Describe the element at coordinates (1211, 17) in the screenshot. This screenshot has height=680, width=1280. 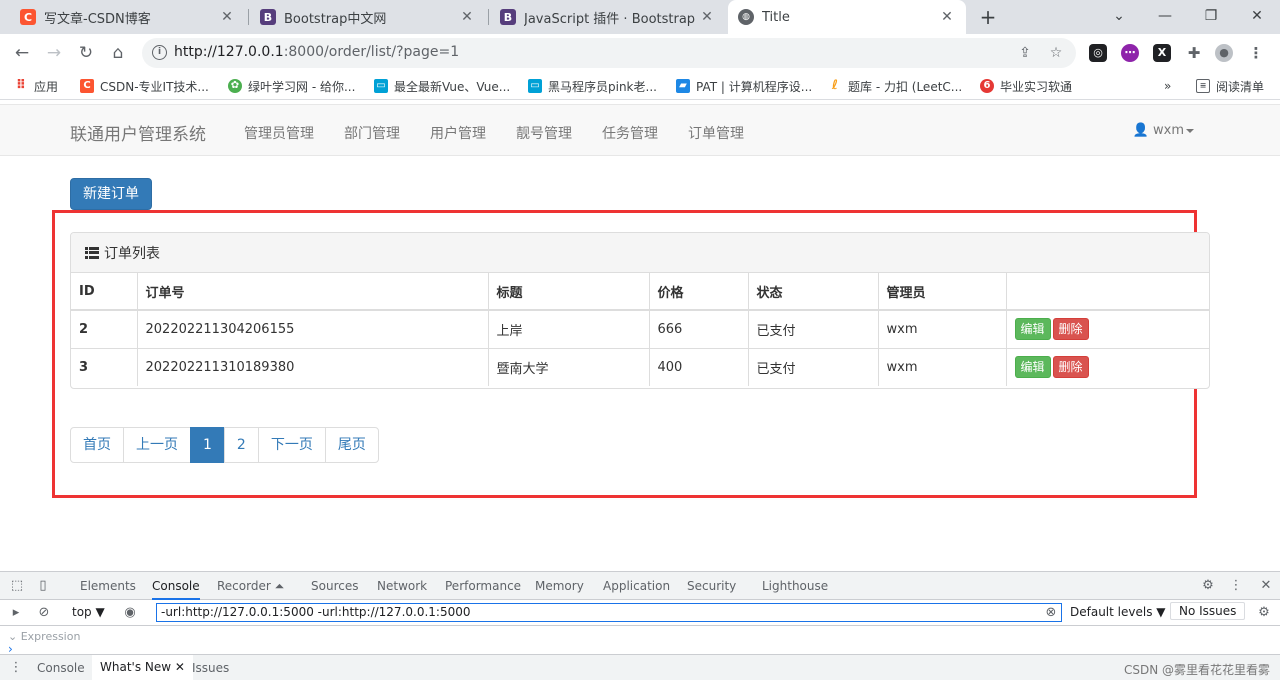
I see `restore-icon: ❐` at that location.